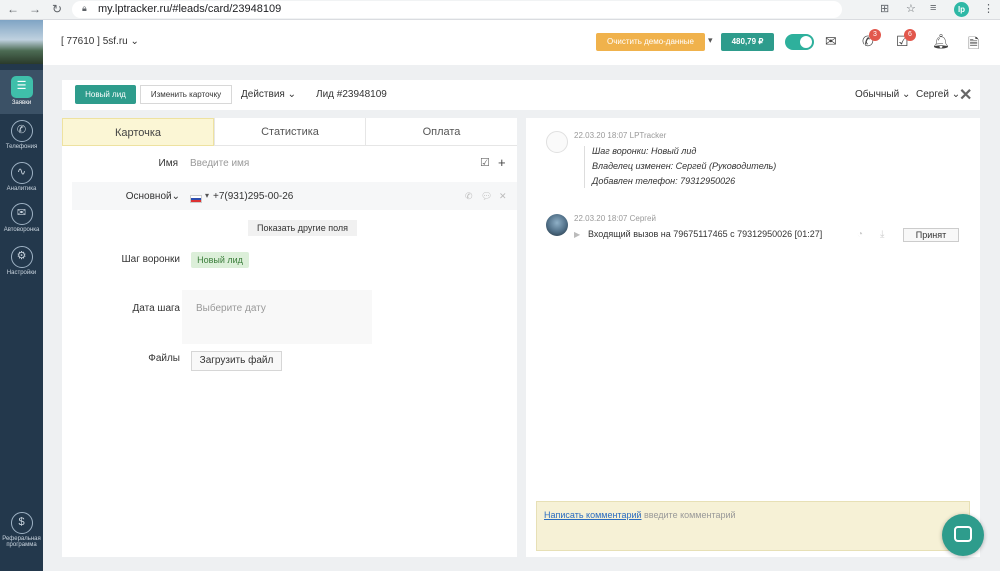  I want to click on sidebar-item-referral: $ Реферальная программа, so click(21, 530).